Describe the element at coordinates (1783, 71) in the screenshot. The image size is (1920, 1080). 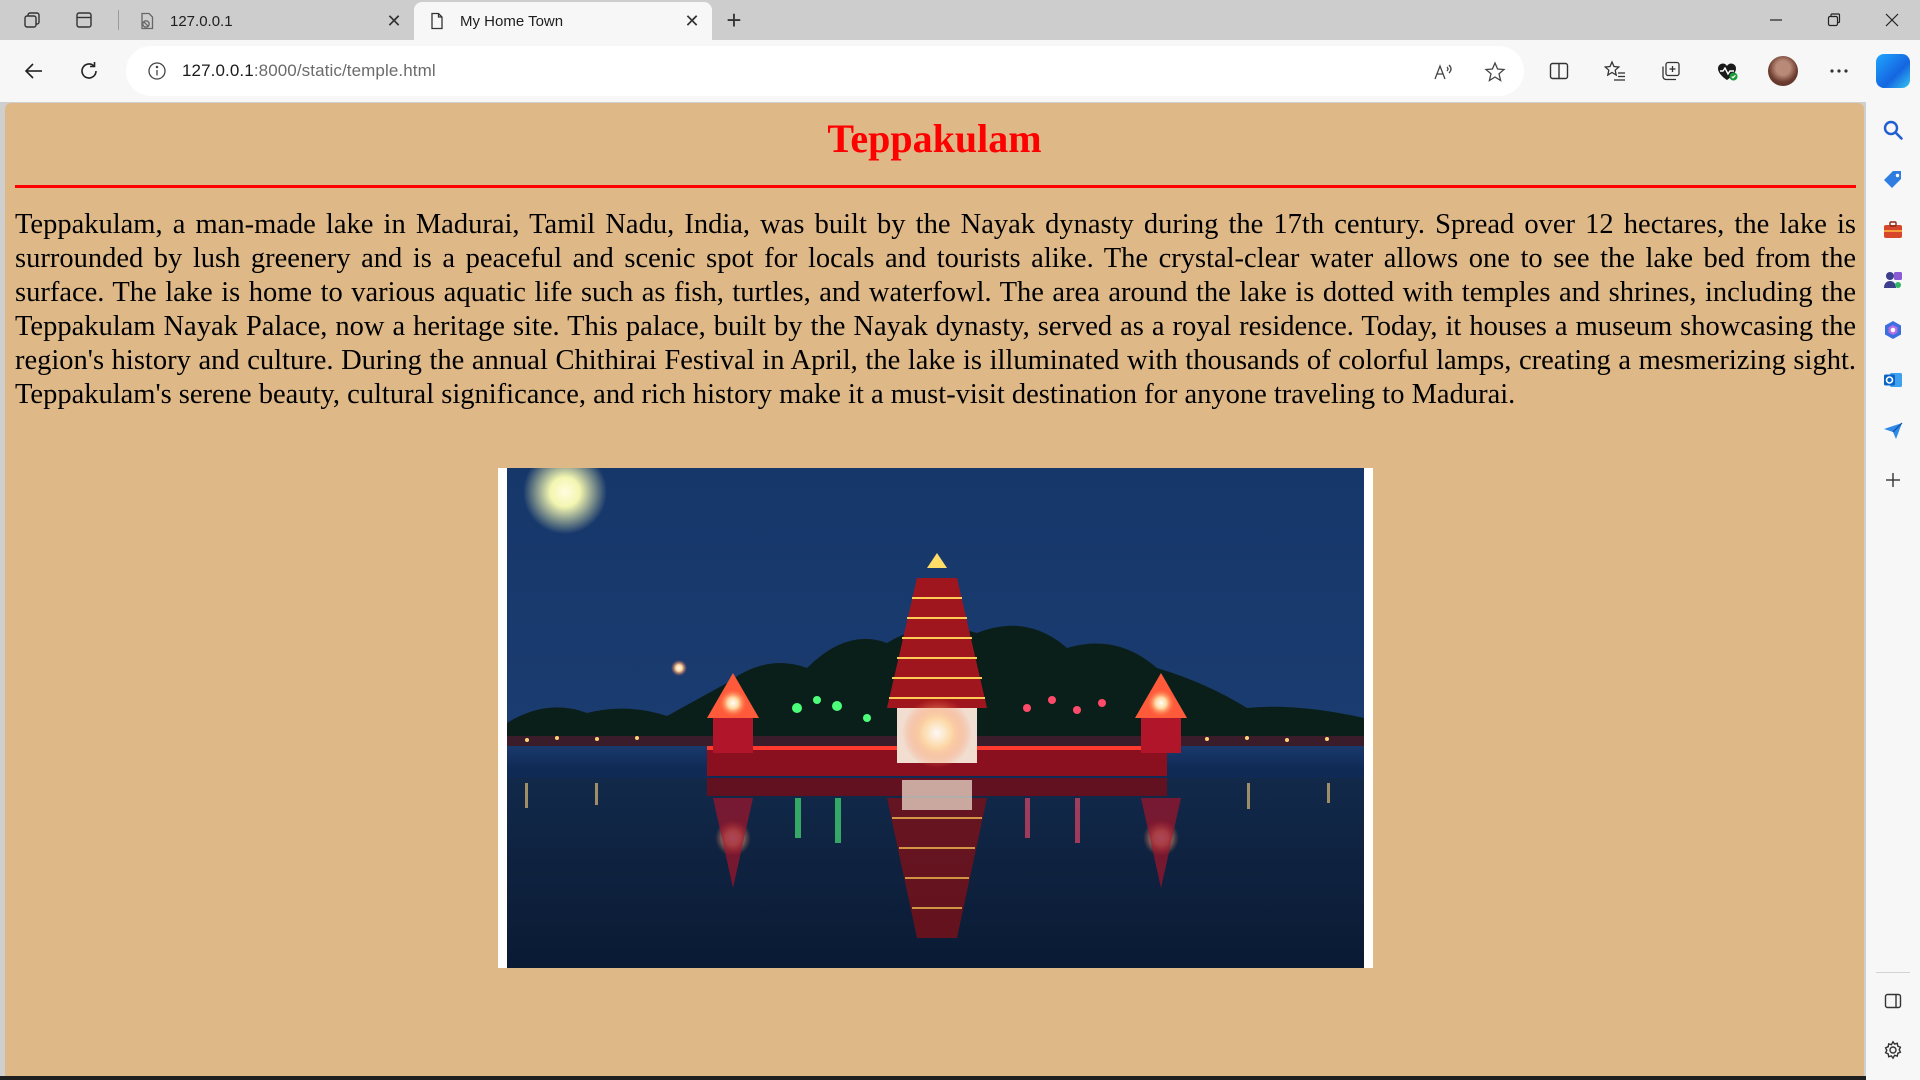
I see `profile-avatar` at that location.